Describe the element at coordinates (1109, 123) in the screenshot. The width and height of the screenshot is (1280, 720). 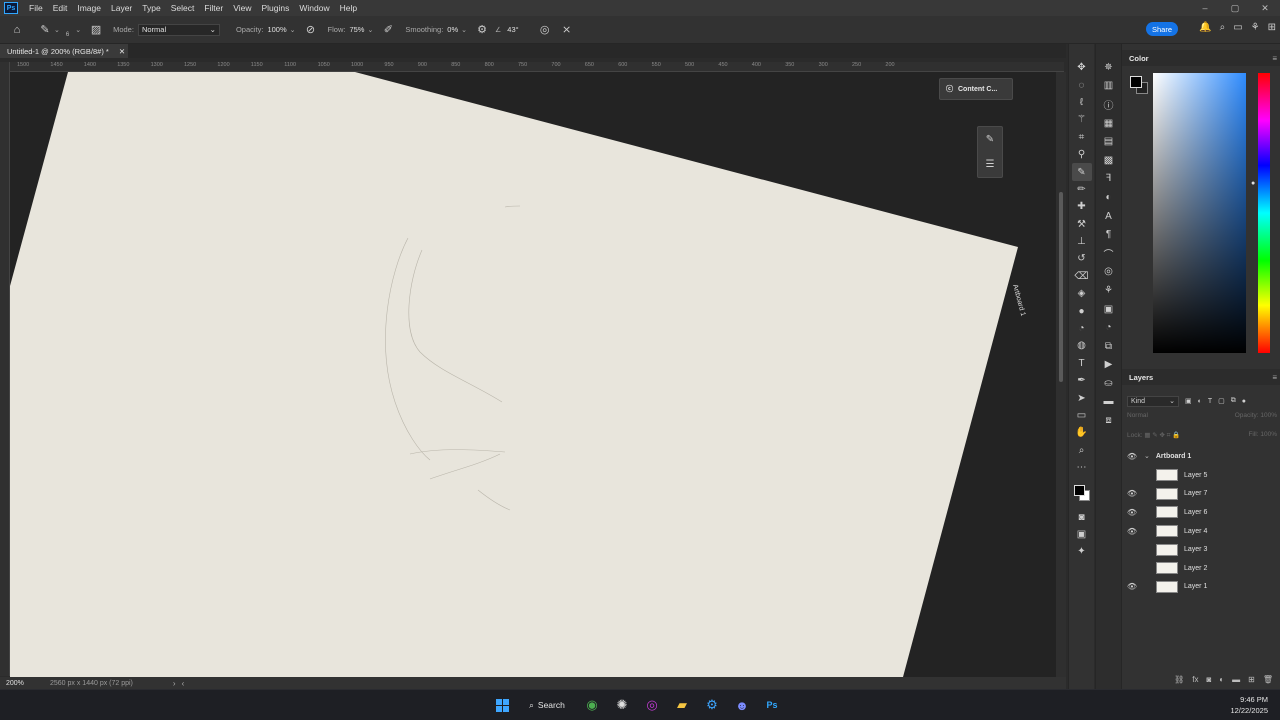
I see `swatches-panel-icon: ▦` at that location.